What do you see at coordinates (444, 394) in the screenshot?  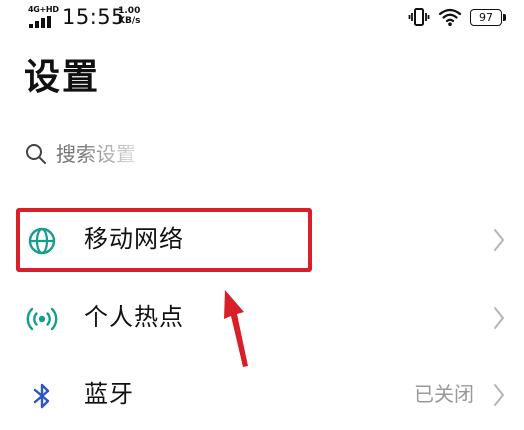 I see `bluetooth-status: 已关闭` at bounding box center [444, 394].